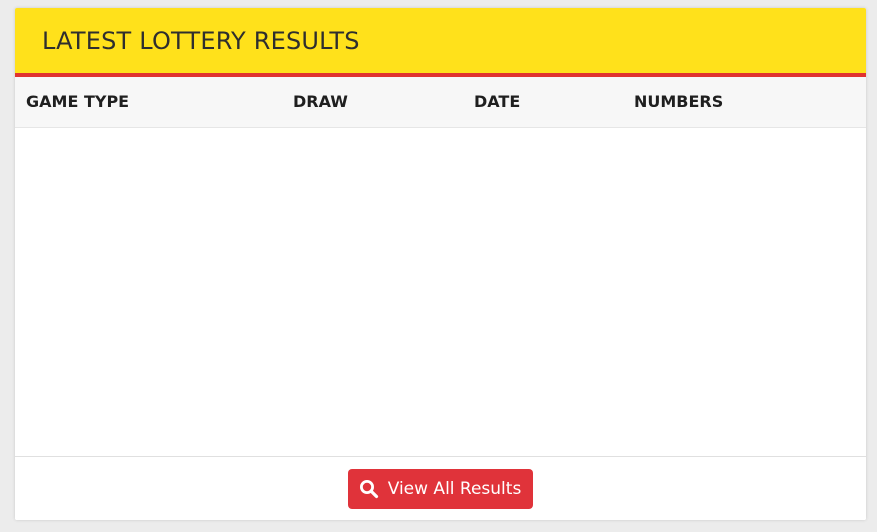  I want to click on view-all-results-label: View All Results, so click(454, 489).